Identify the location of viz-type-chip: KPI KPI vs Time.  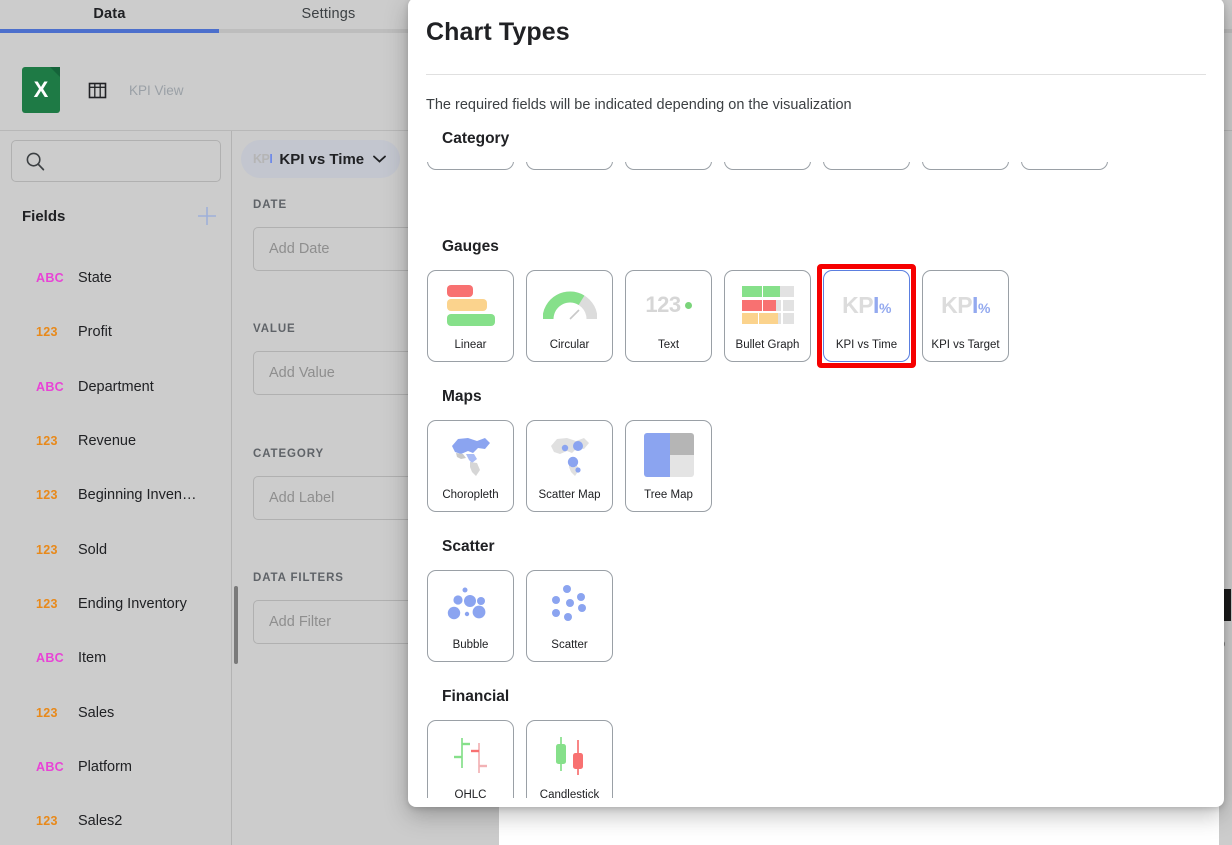
(321, 159).